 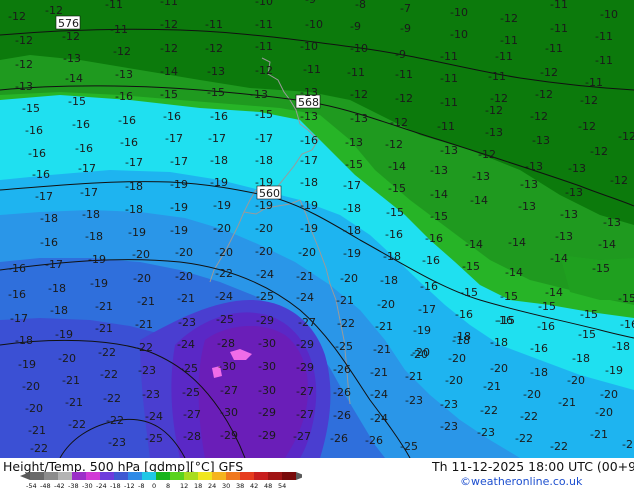 What do you see at coordinates (267, 390) in the screenshot?
I see `temperature-label: -30` at bounding box center [267, 390].